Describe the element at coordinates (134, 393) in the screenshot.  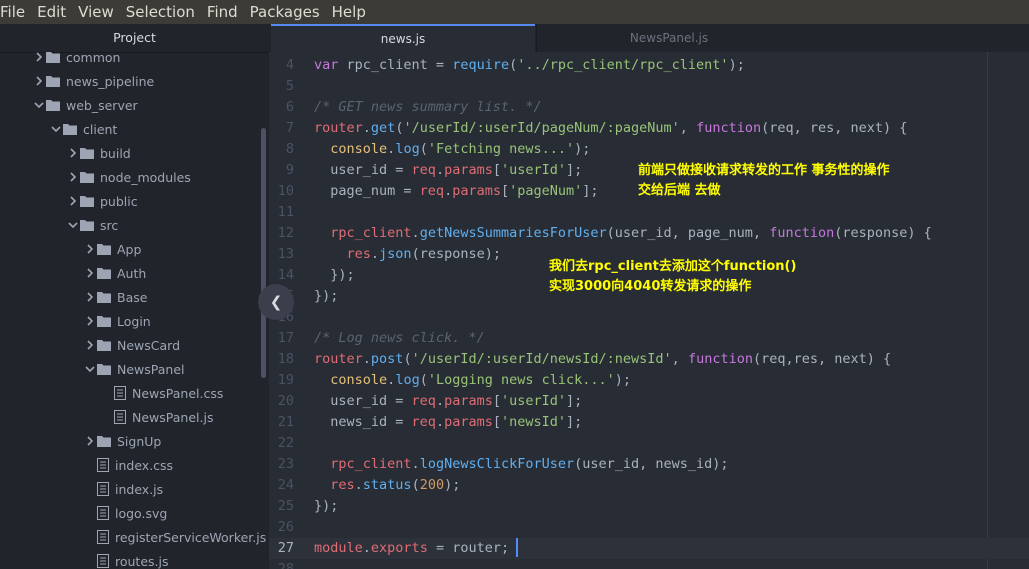
I see `tree-item-newspanel-css: NewsPanel.css` at that location.